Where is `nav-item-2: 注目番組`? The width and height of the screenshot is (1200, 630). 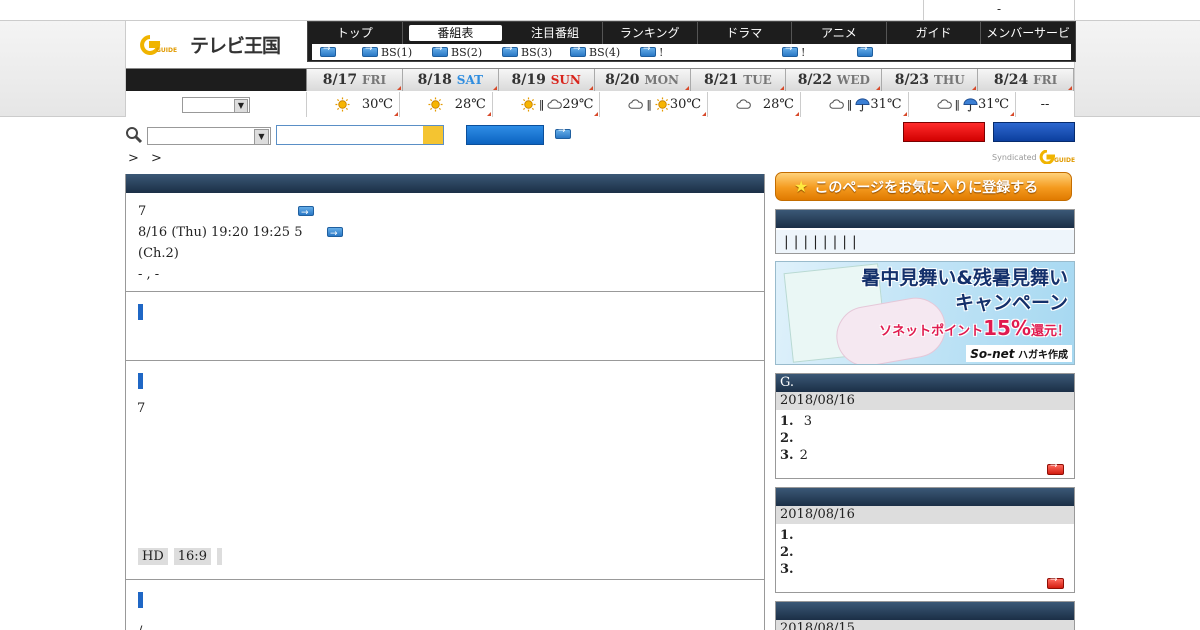
nav-item-2: 注目番組 is located at coordinates (555, 33).